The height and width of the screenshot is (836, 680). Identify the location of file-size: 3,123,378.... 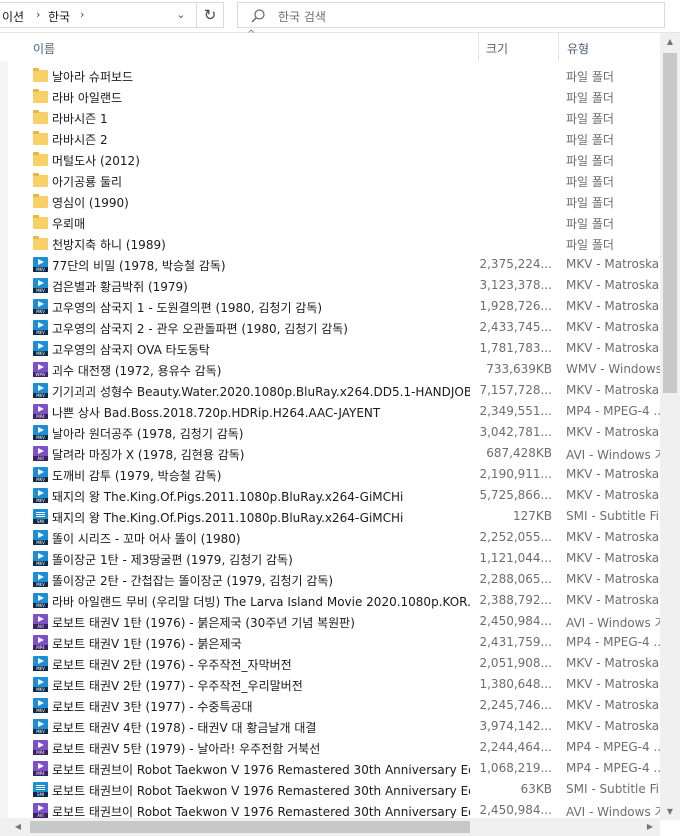
(515, 285).